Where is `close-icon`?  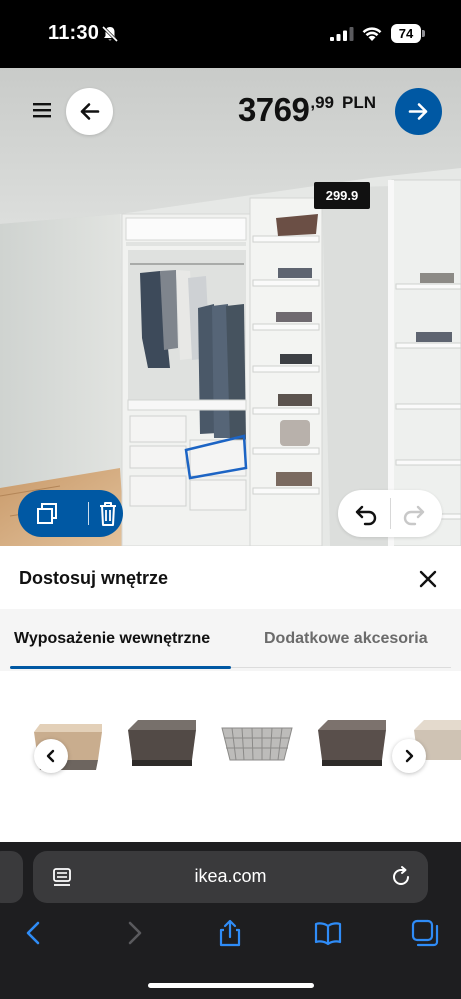 close-icon is located at coordinates (428, 579).